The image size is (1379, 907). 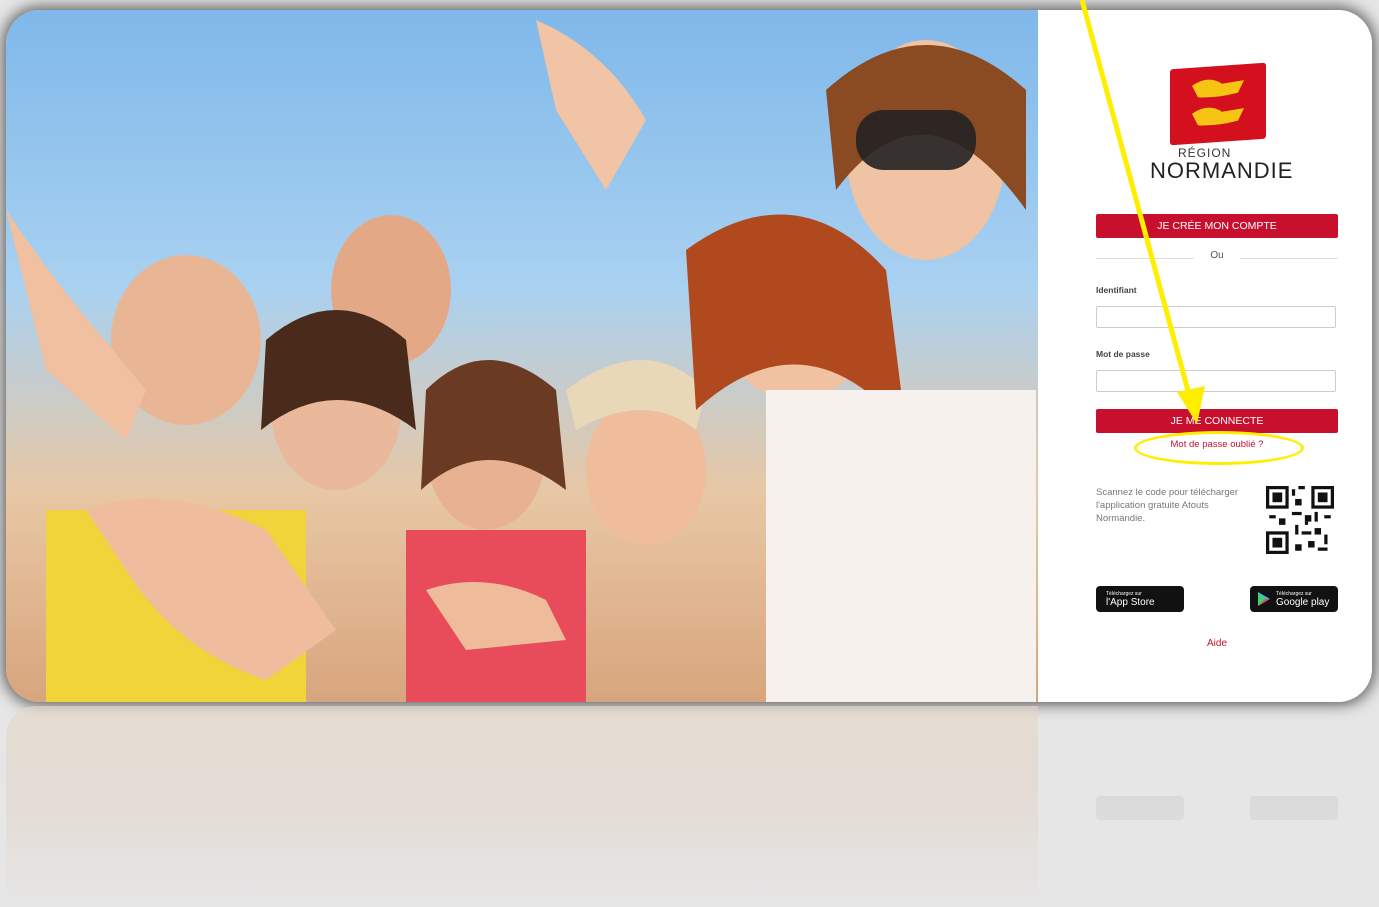 What do you see at coordinates (1130, 602) in the screenshot?
I see `appstore-big-text: l'App Store` at bounding box center [1130, 602].